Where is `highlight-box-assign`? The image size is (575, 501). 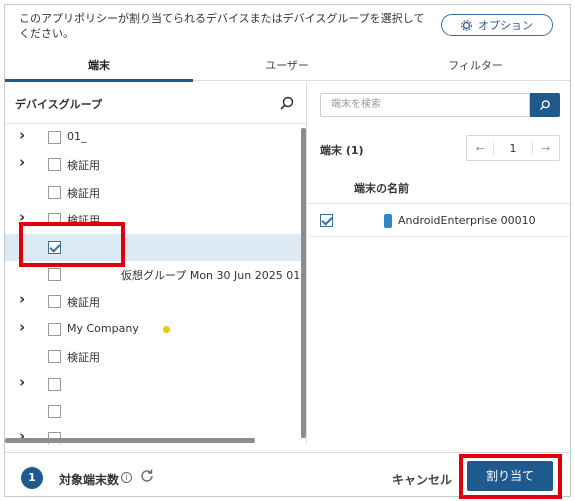 highlight-box-assign is located at coordinates (510, 476).